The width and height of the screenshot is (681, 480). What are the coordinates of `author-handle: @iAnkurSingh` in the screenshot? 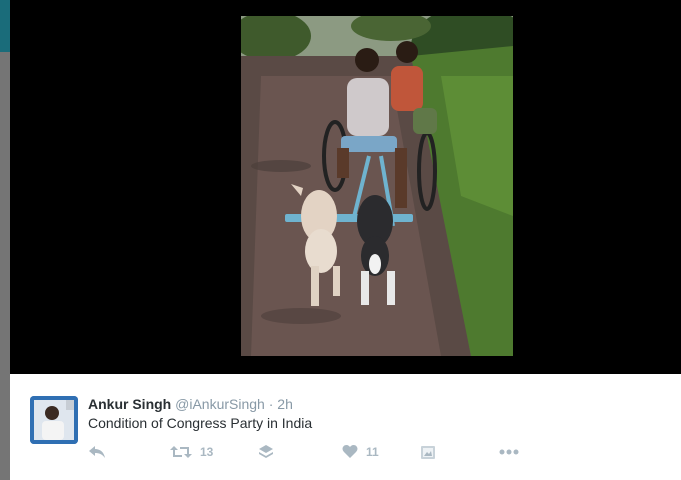 It's located at (220, 404).